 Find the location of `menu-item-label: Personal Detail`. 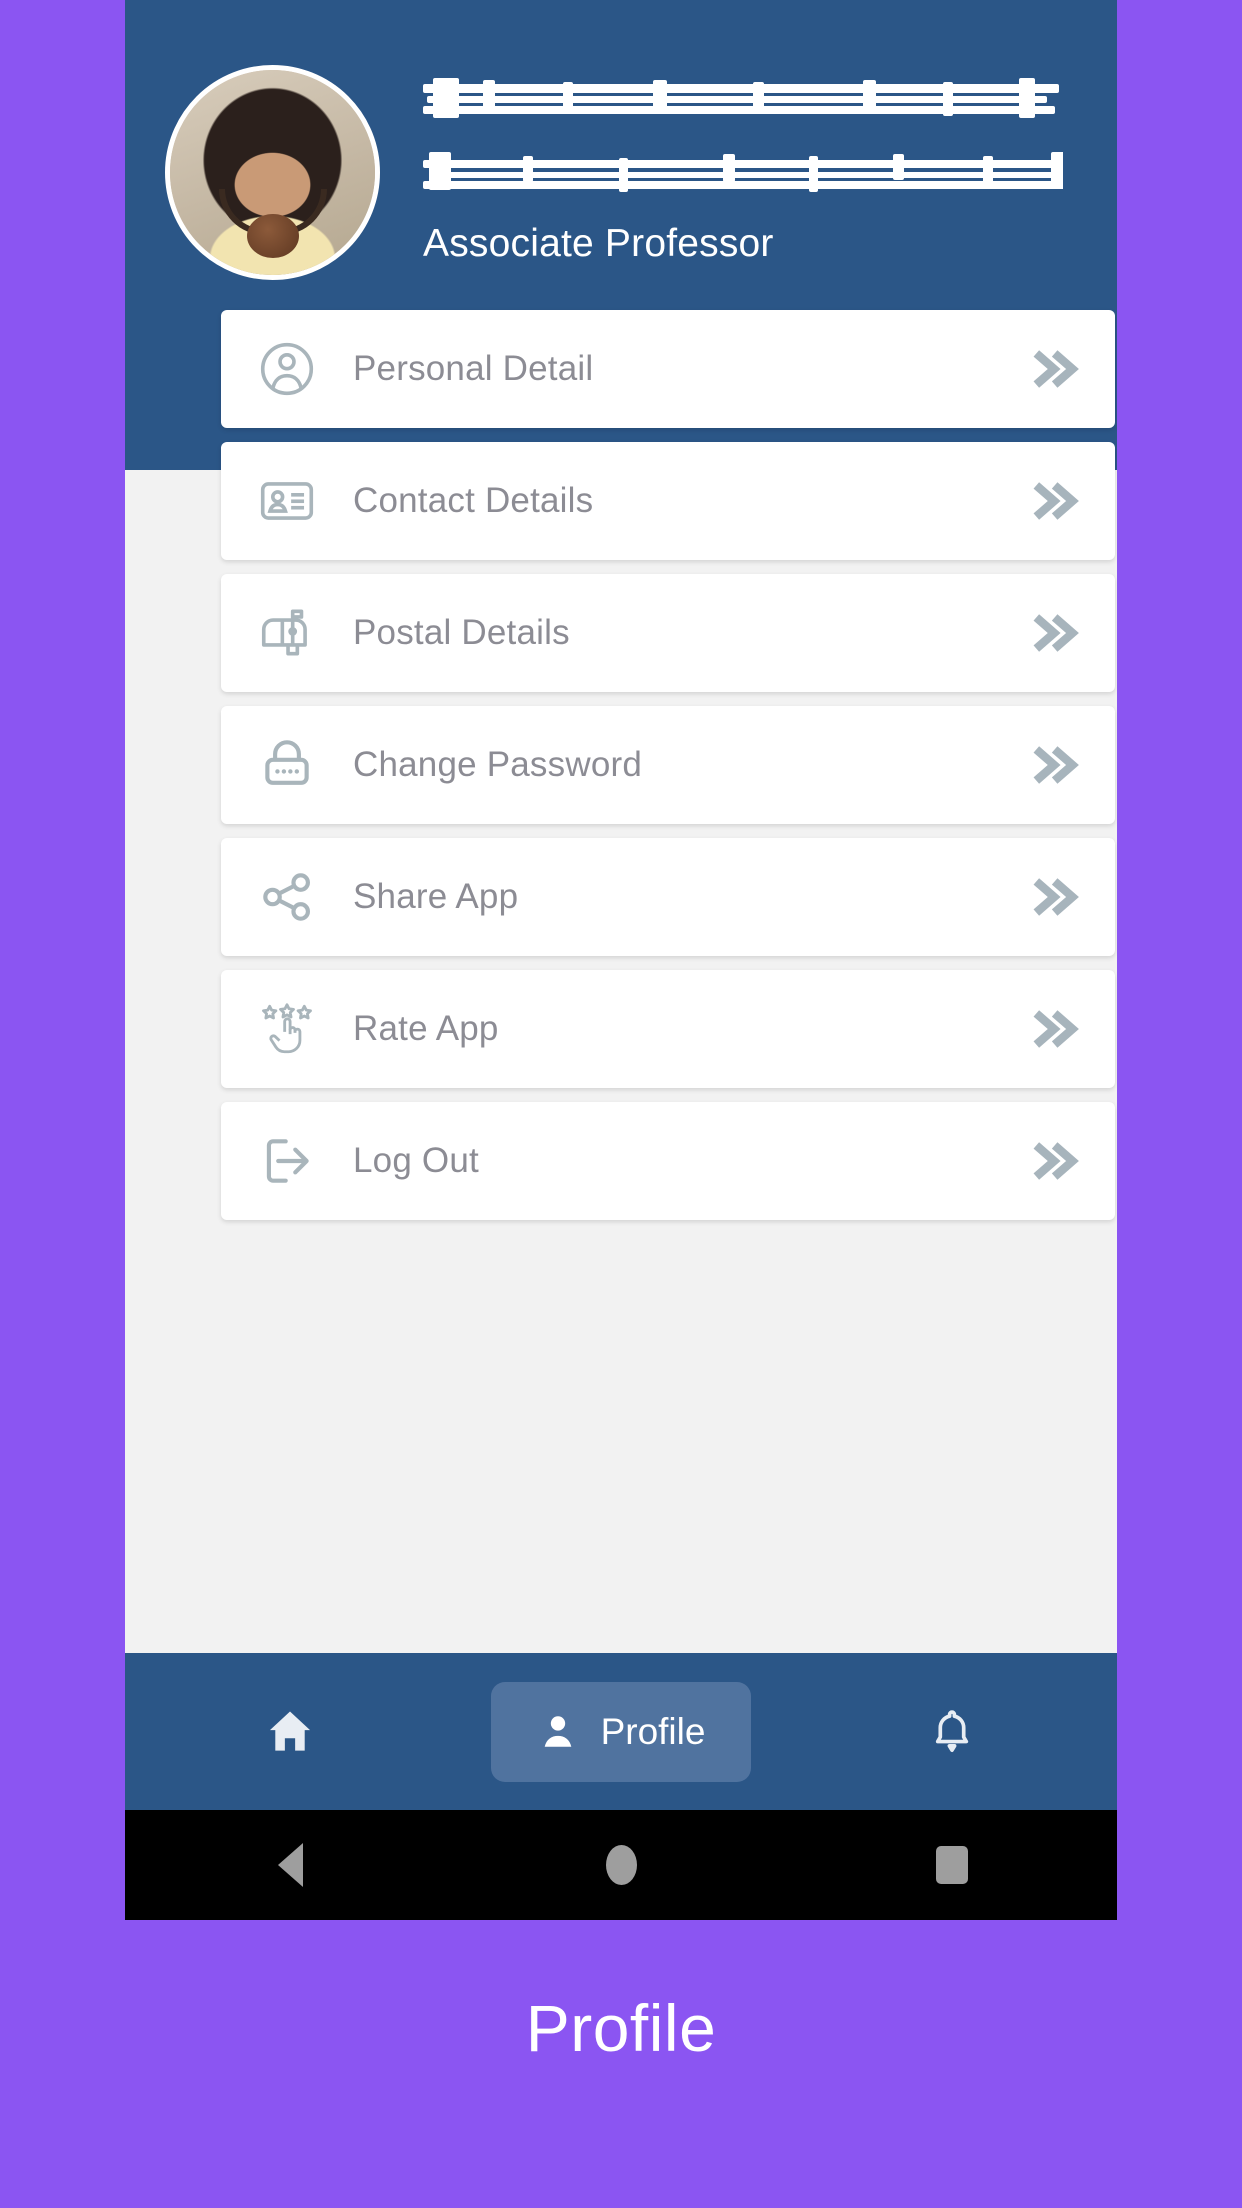

menu-item-label: Personal Detail is located at coordinates (473, 368).